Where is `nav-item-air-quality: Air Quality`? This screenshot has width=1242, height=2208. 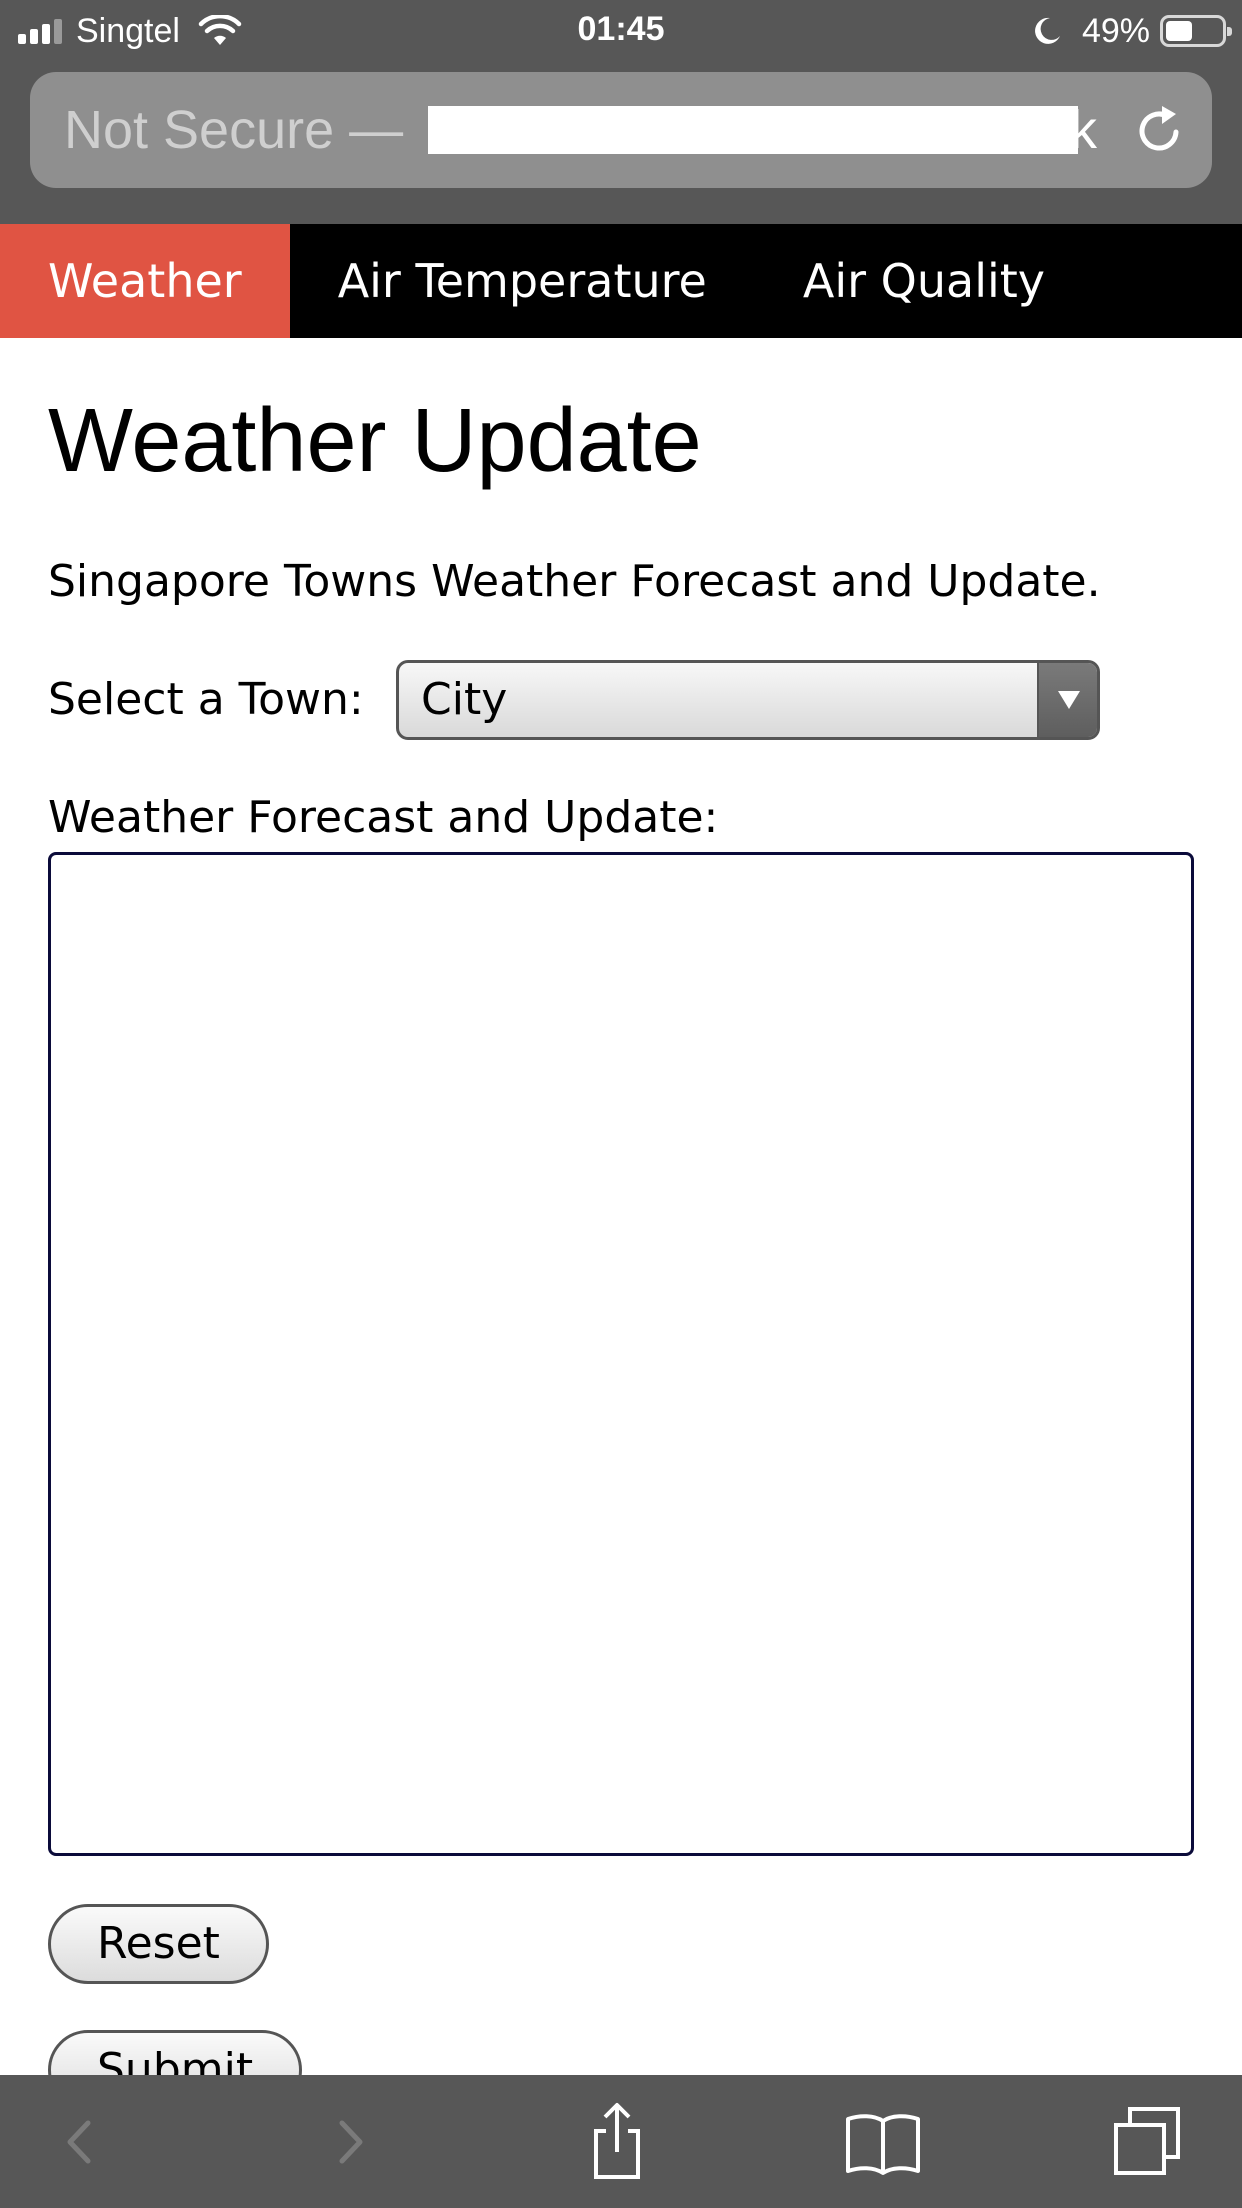
nav-item-air-quality: Air Quality is located at coordinates (924, 281).